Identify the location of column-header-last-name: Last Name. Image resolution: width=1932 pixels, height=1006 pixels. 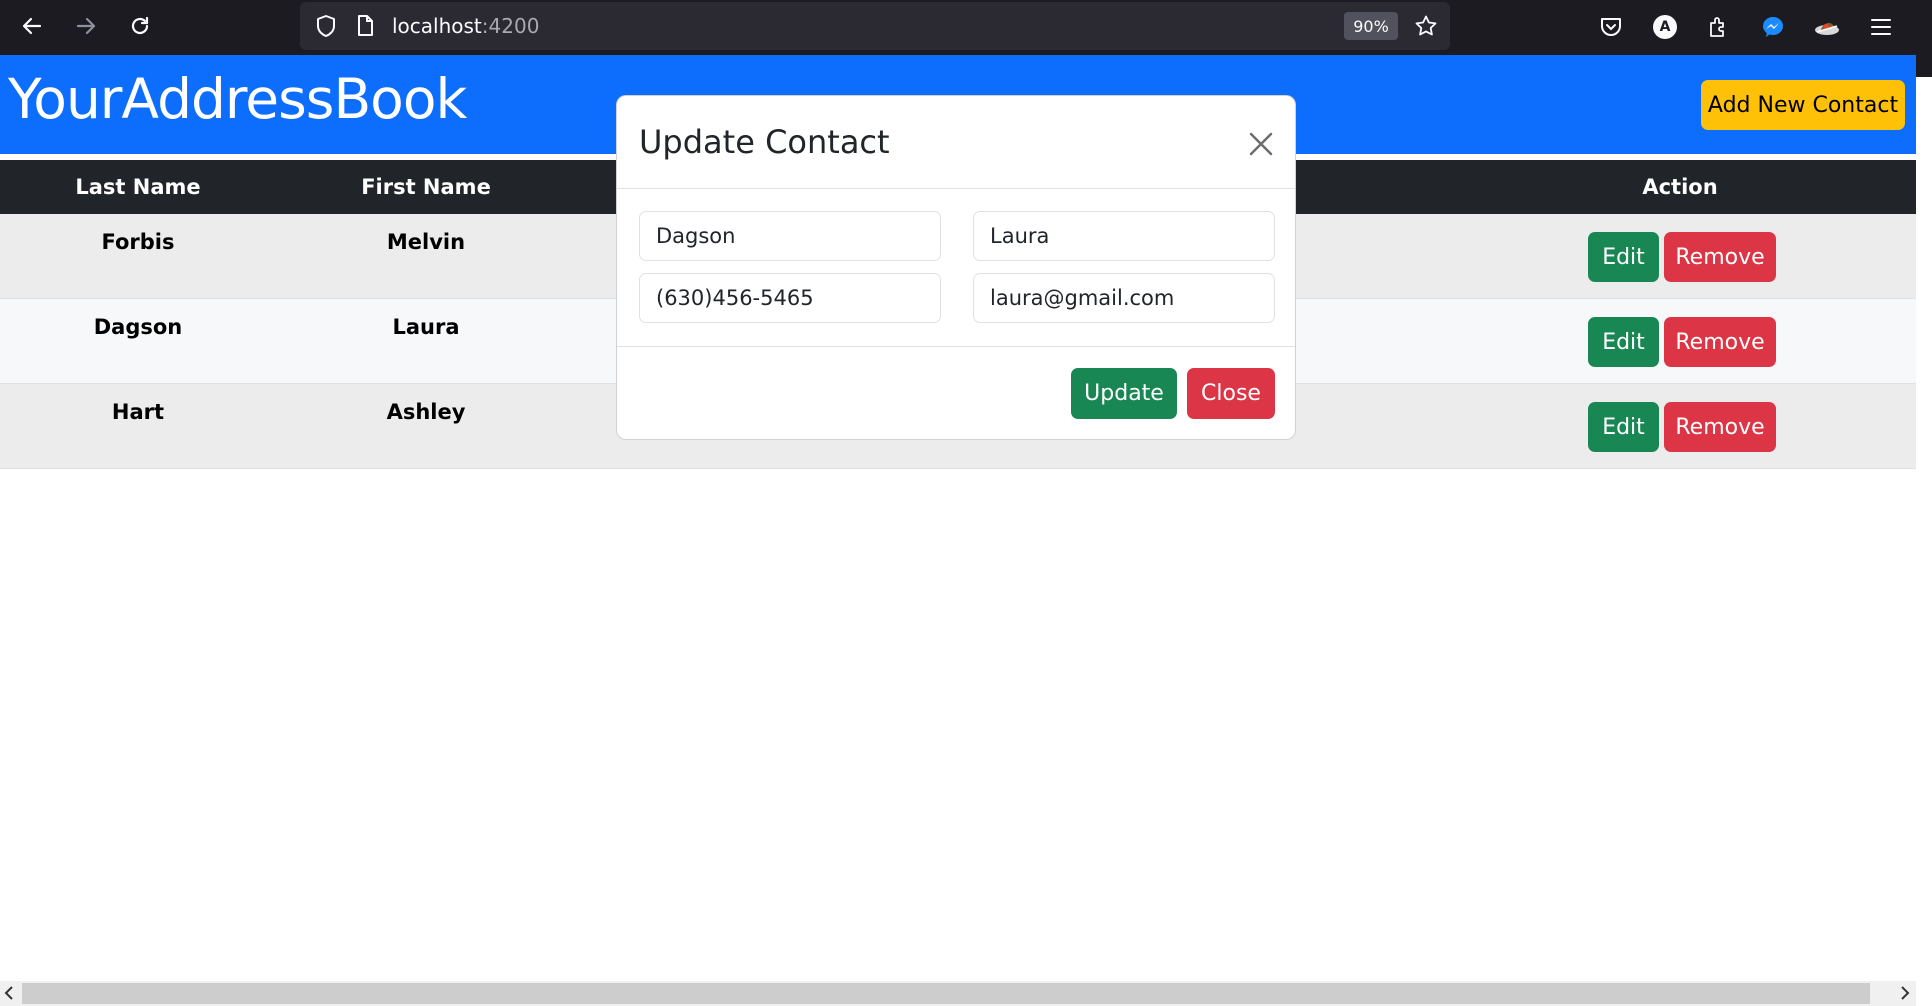
(138, 187).